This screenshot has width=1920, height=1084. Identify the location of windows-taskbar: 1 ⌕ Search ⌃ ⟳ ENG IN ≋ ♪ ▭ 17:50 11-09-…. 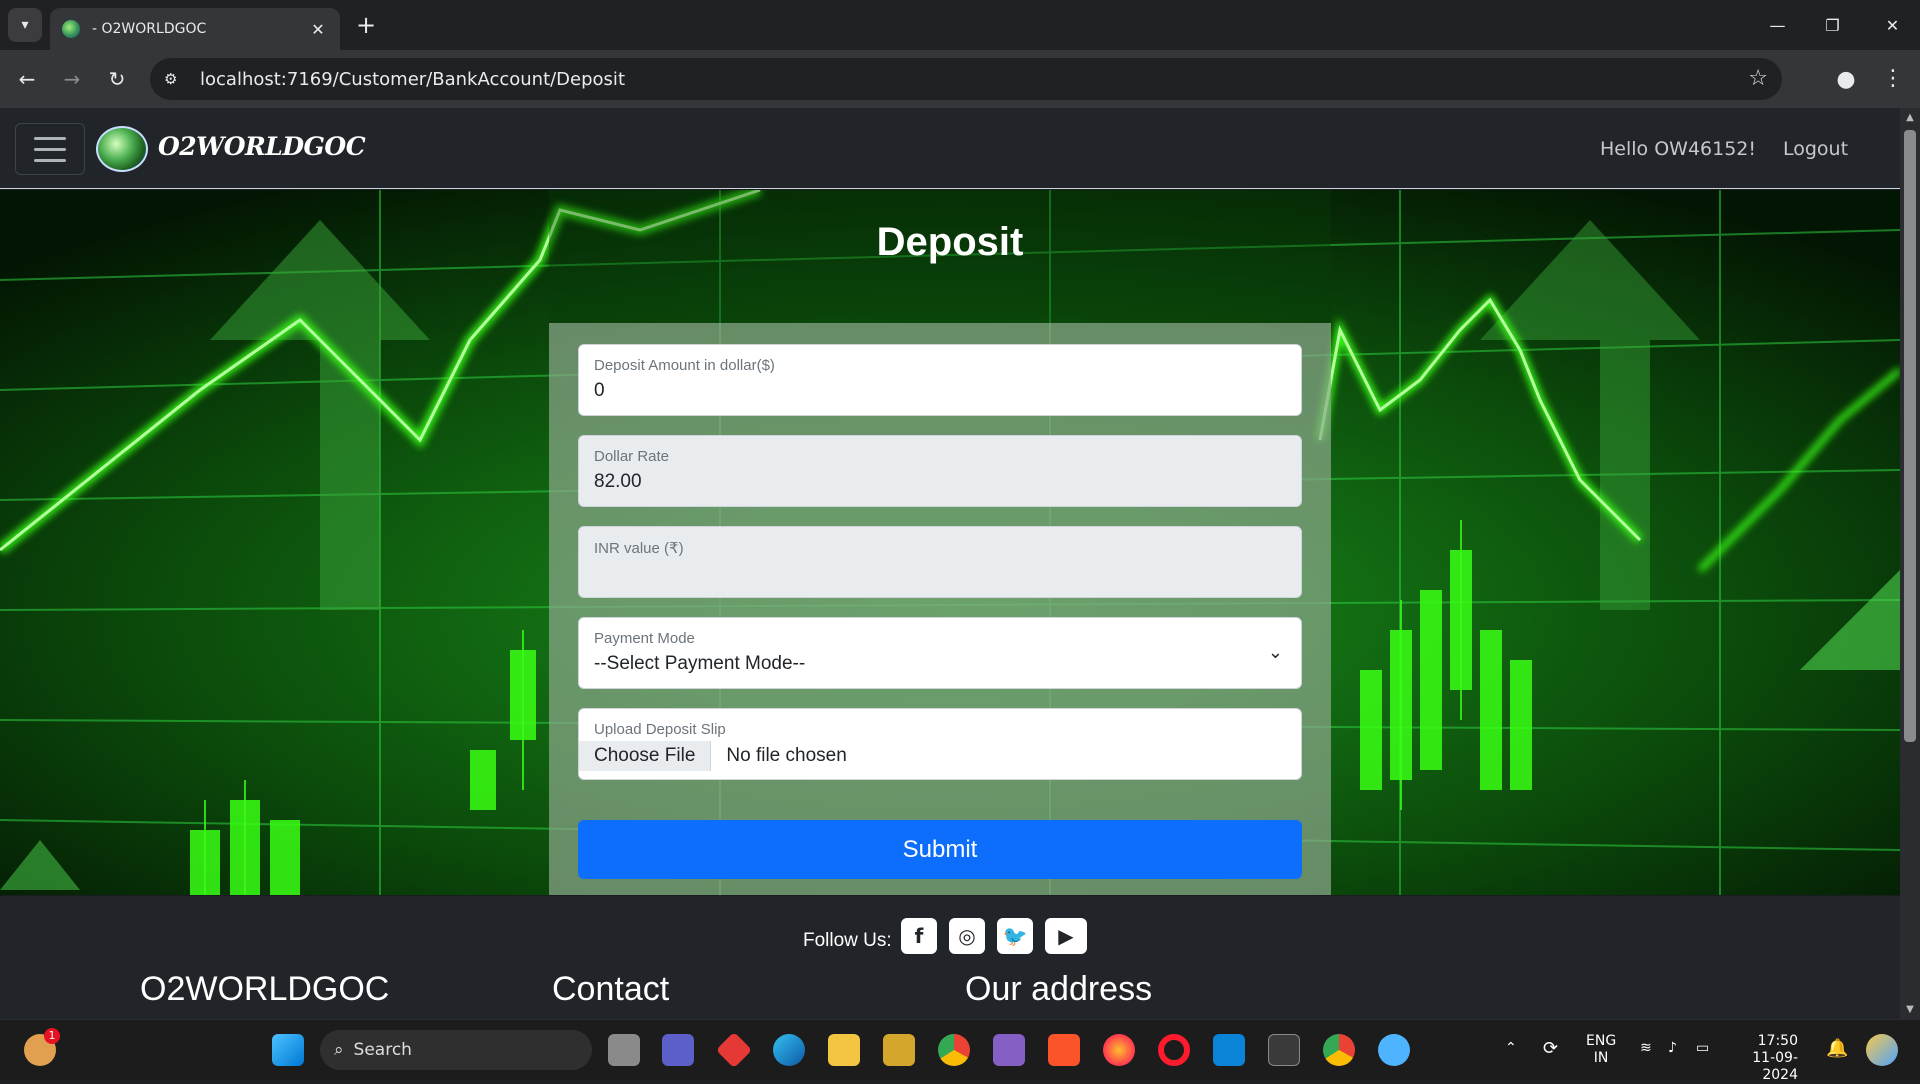
(960, 1051).